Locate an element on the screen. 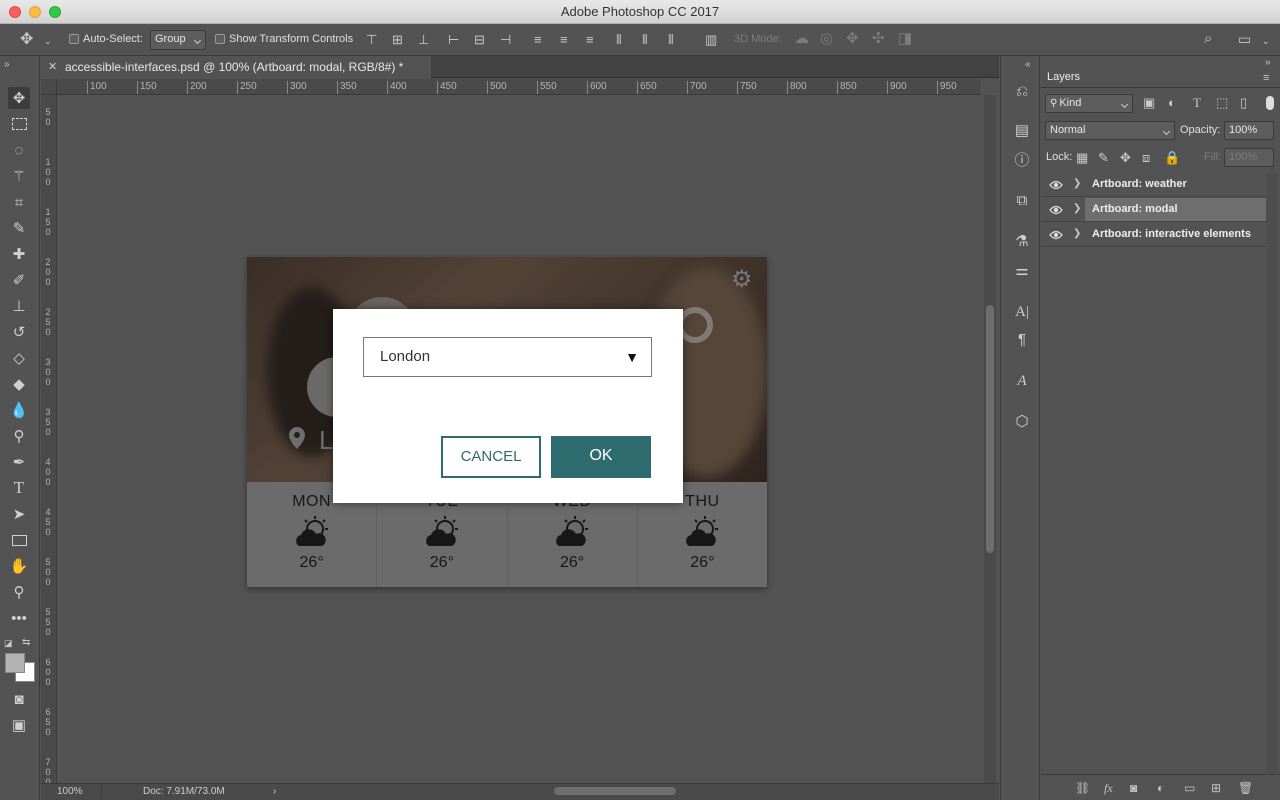  swap-colors-icon: ⇆ is located at coordinates (26, 643).